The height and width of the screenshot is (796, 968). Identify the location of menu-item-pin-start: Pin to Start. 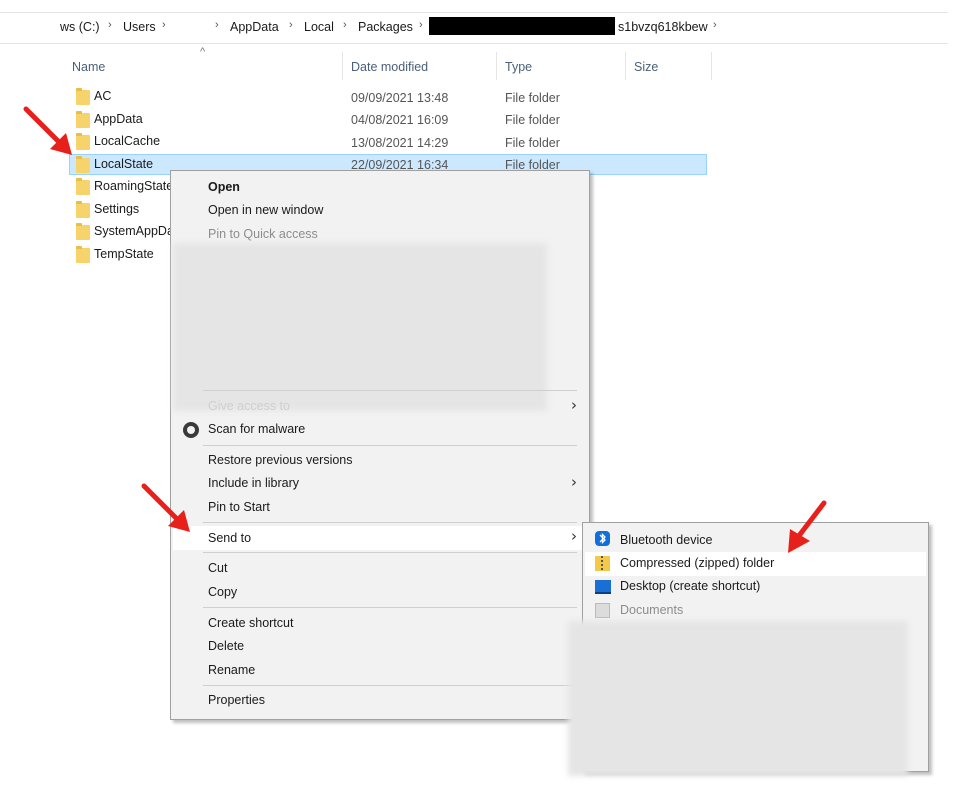
(239, 507).